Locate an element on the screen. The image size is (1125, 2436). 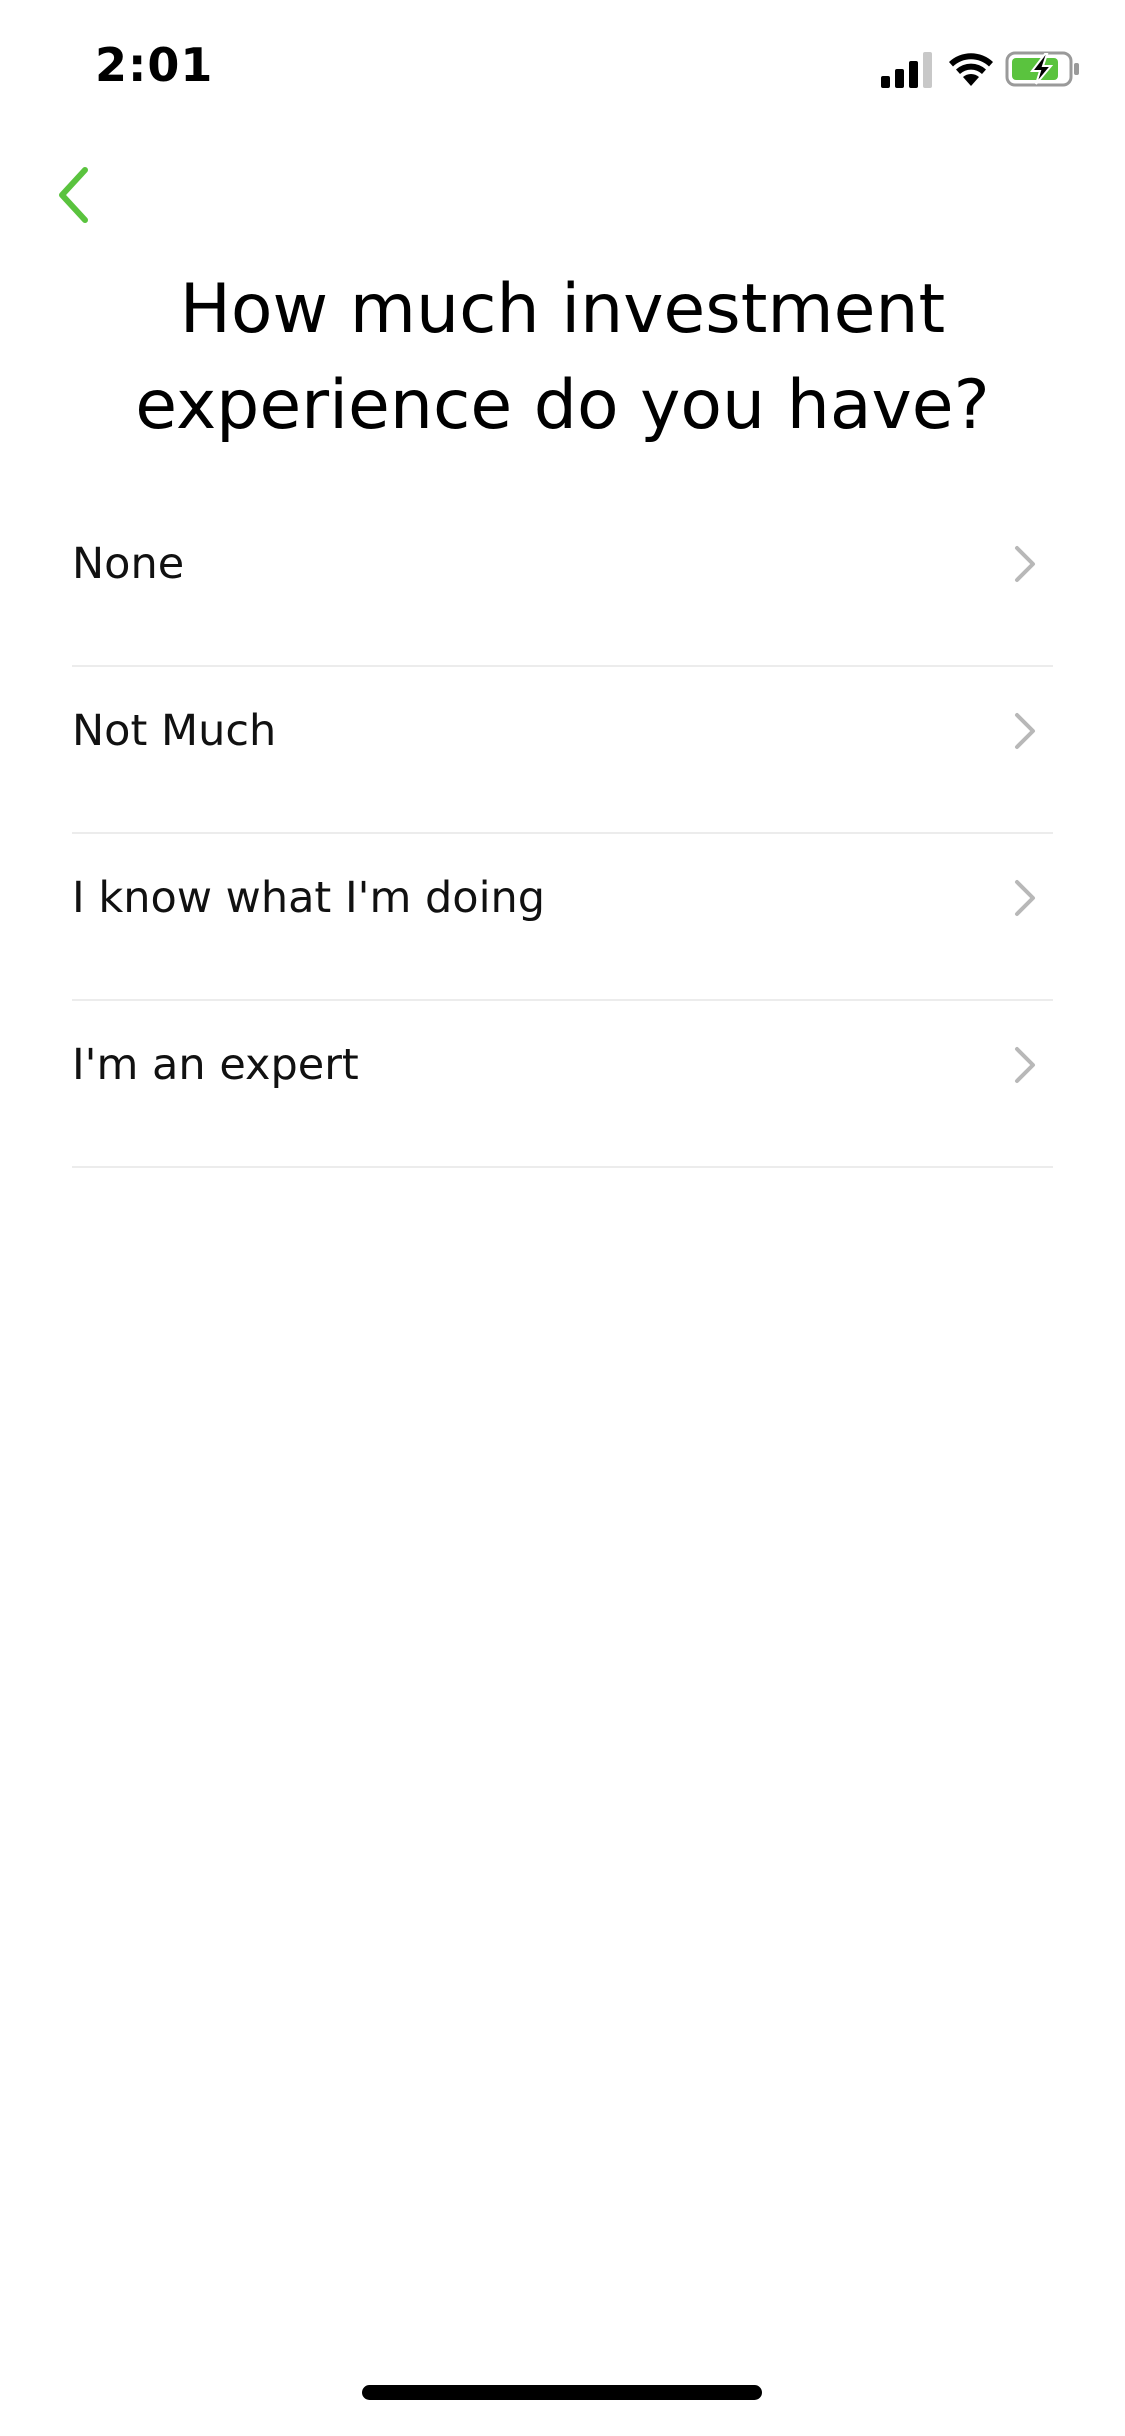
status-icons is located at coordinates (985, 70).